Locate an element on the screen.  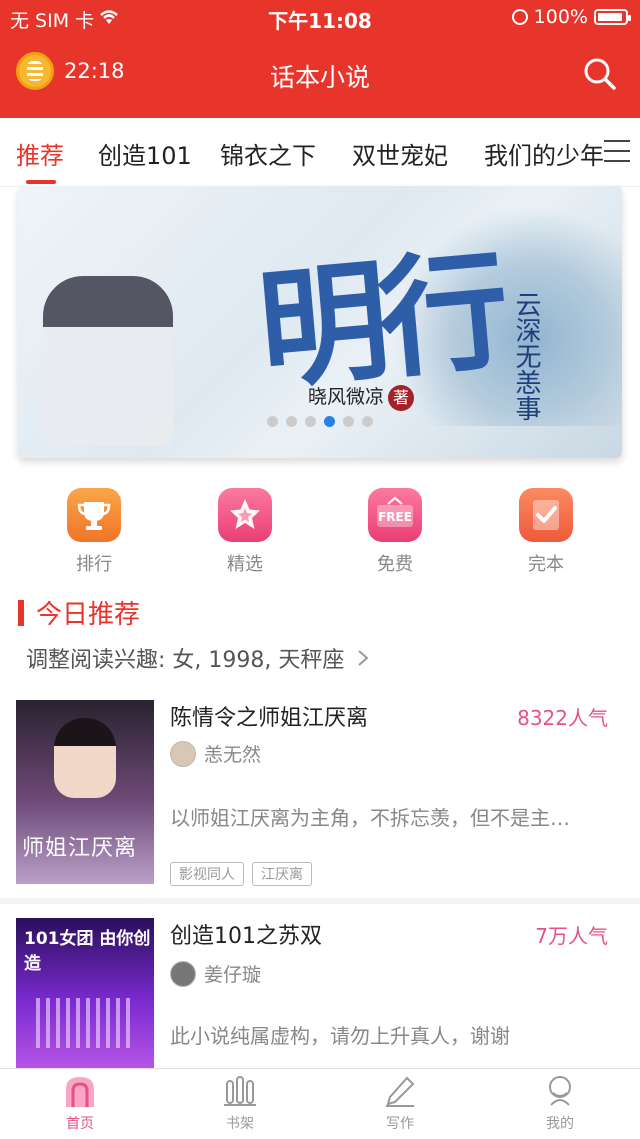
finished-shortcut: 完本 is located at coordinates (546, 532).